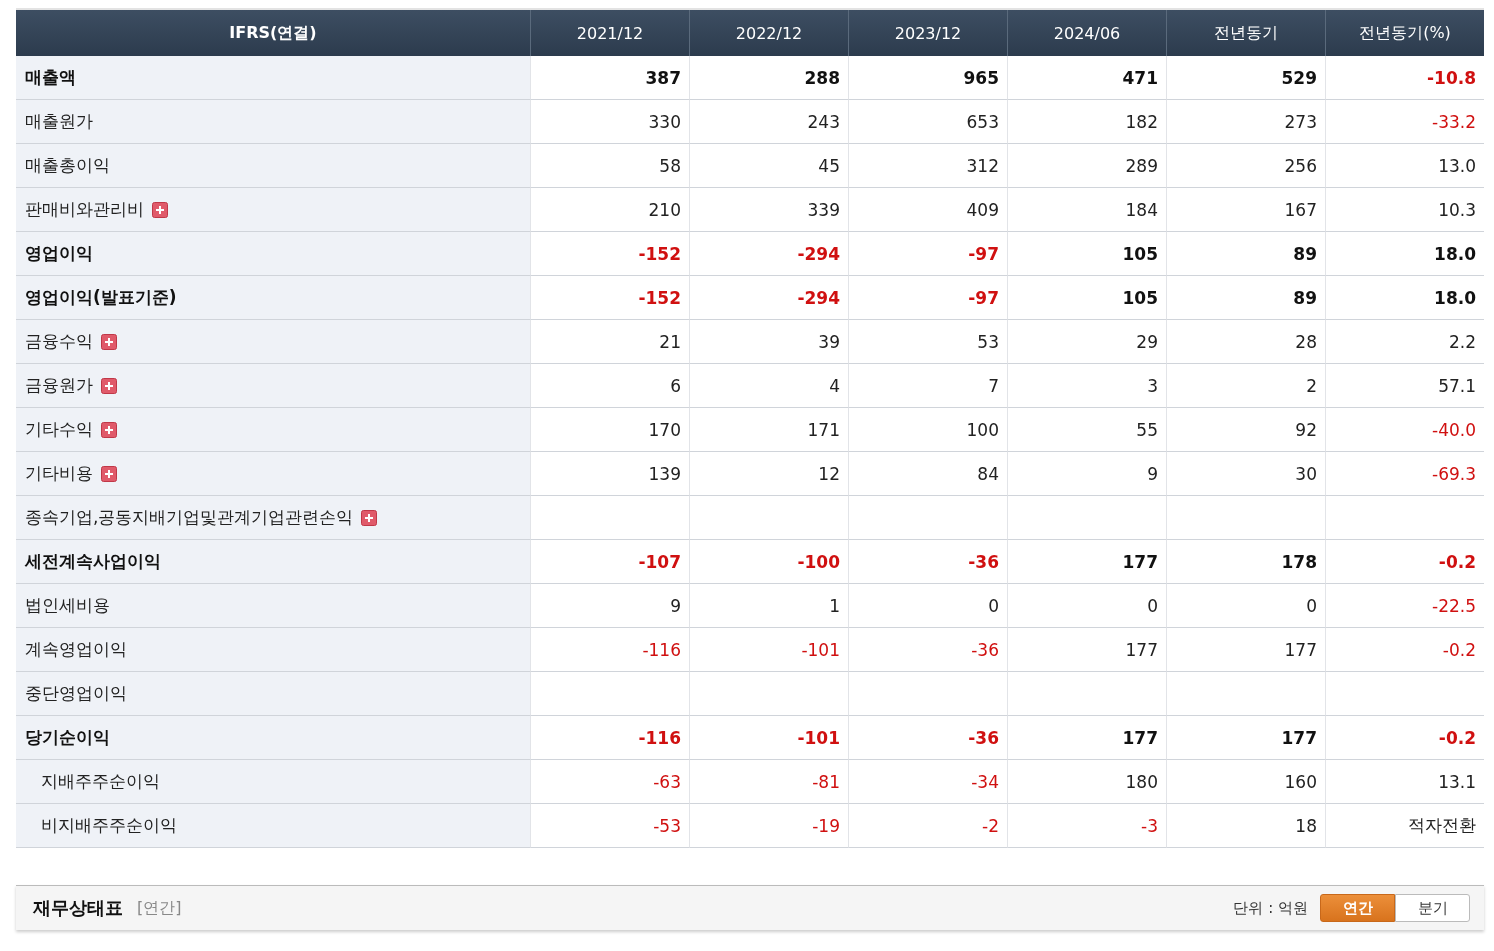 Image resolution: width=1494 pixels, height=951 pixels. Describe the element at coordinates (1404, 254) in the screenshot. I see `table-cell: 18.0` at that location.